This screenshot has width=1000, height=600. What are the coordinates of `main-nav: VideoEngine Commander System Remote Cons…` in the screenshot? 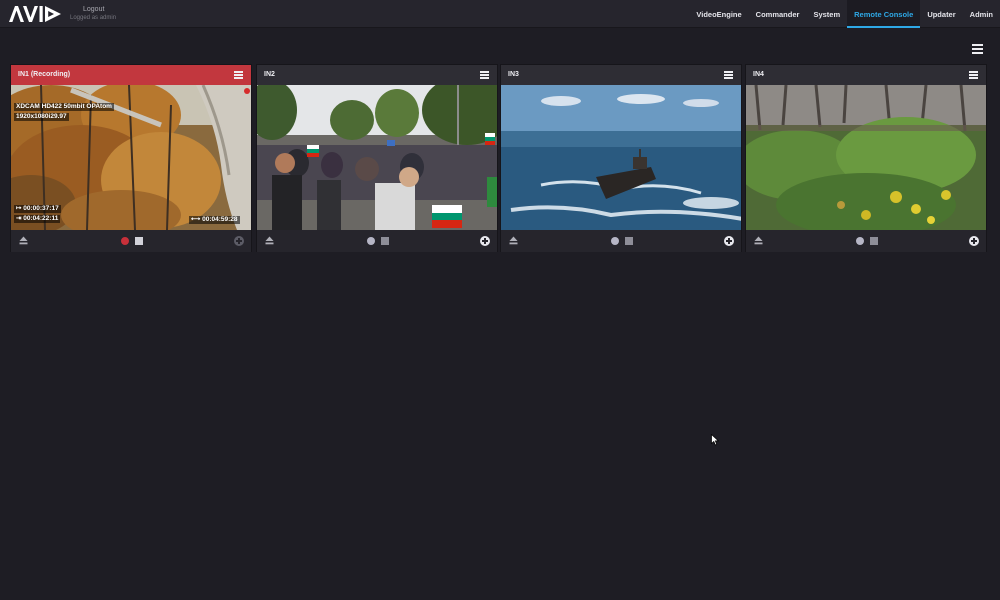 It's located at (844, 14).